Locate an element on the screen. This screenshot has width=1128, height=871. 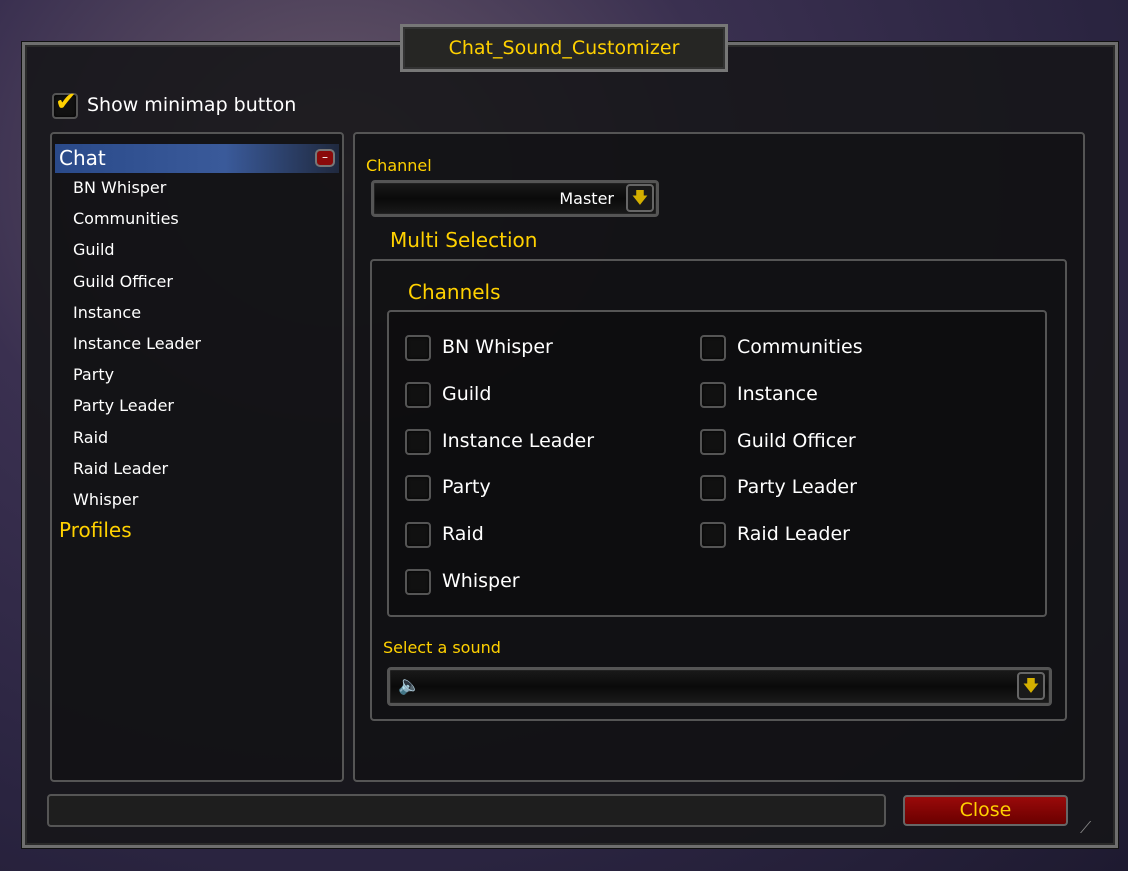
checkmark-icon: ✔ is located at coordinates (66, 102).